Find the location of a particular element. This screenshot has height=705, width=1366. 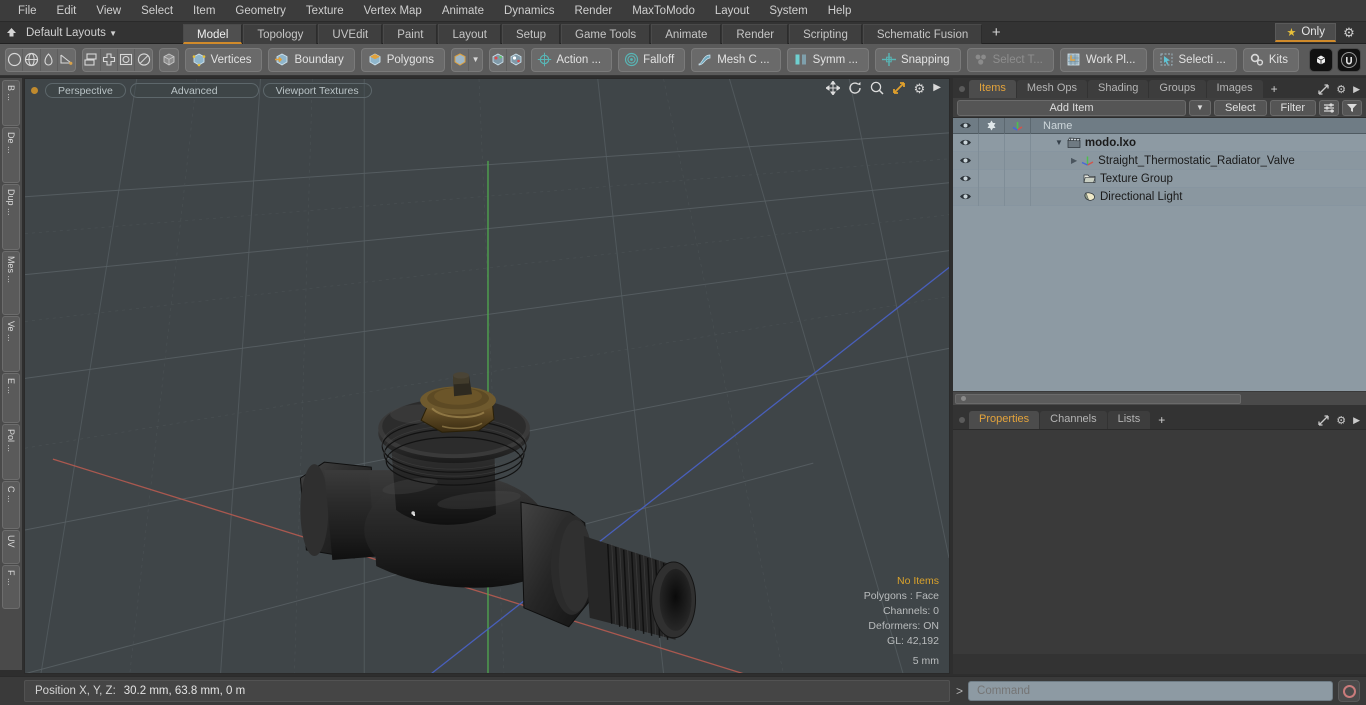

table-row: Directional Light is located at coordinates (1159, 196).